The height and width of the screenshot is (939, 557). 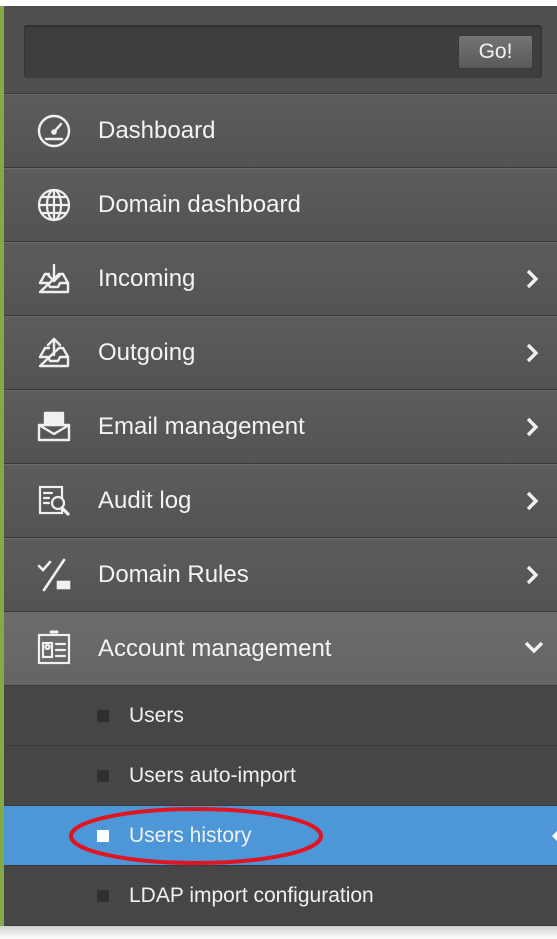 I want to click on active-caret-icon, so click(x=554, y=835).